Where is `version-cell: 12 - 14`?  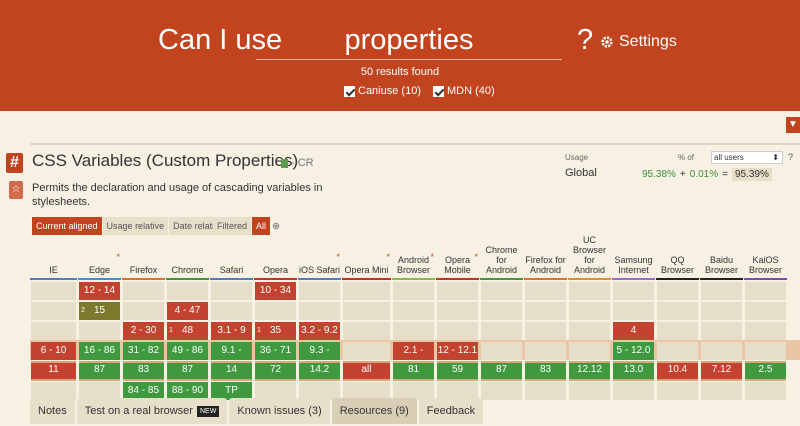
version-cell: 12 - 14 is located at coordinates (99, 291).